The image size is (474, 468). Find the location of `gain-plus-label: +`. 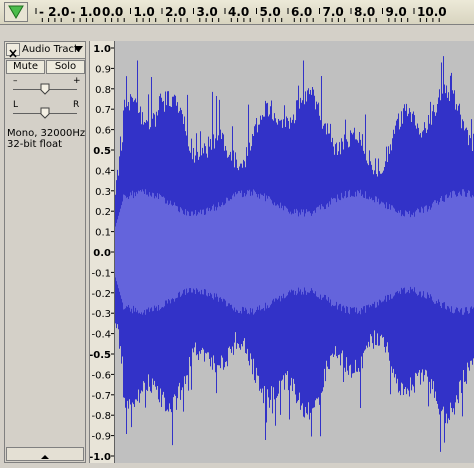

gain-plus-label: + is located at coordinates (77, 81).